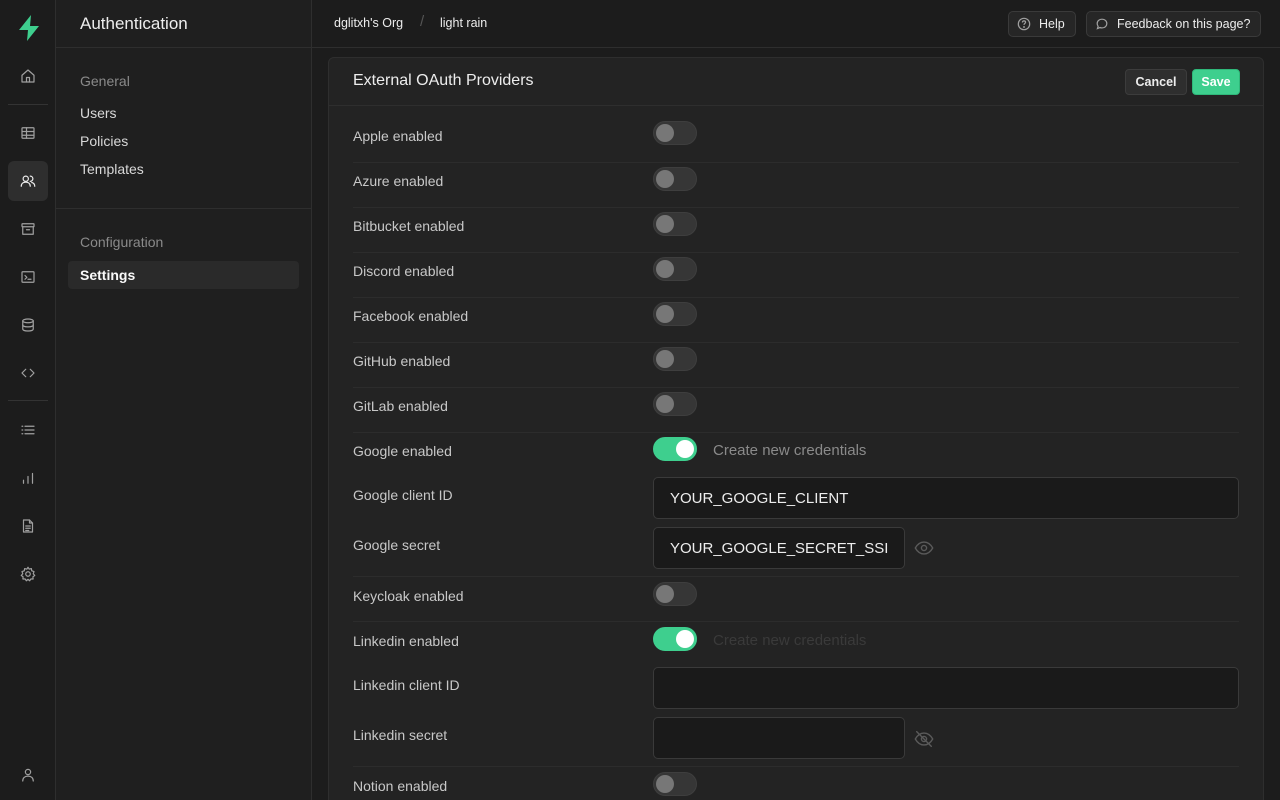  What do you see at coordinates (403, 495) in the screenshot?
I see `google-client-id-label: Google client ID` at bounding box center [403, 495].